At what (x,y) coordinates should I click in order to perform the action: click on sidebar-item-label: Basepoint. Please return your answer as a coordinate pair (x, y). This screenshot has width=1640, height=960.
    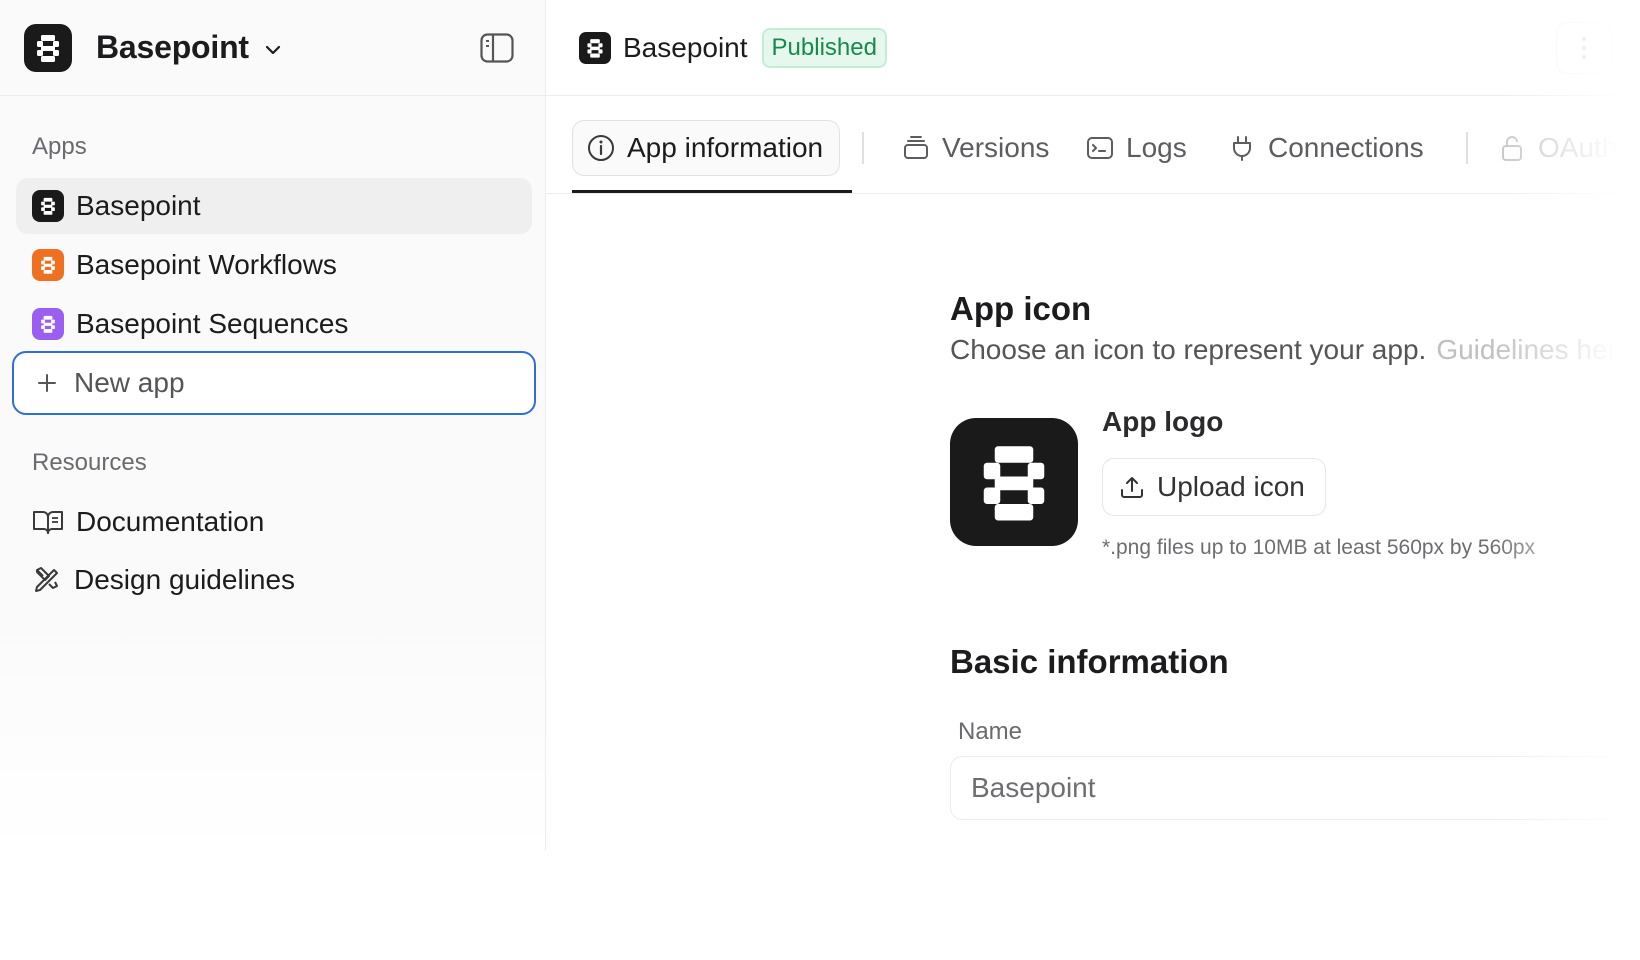
    Looking at the image, I should click on (138, 205).